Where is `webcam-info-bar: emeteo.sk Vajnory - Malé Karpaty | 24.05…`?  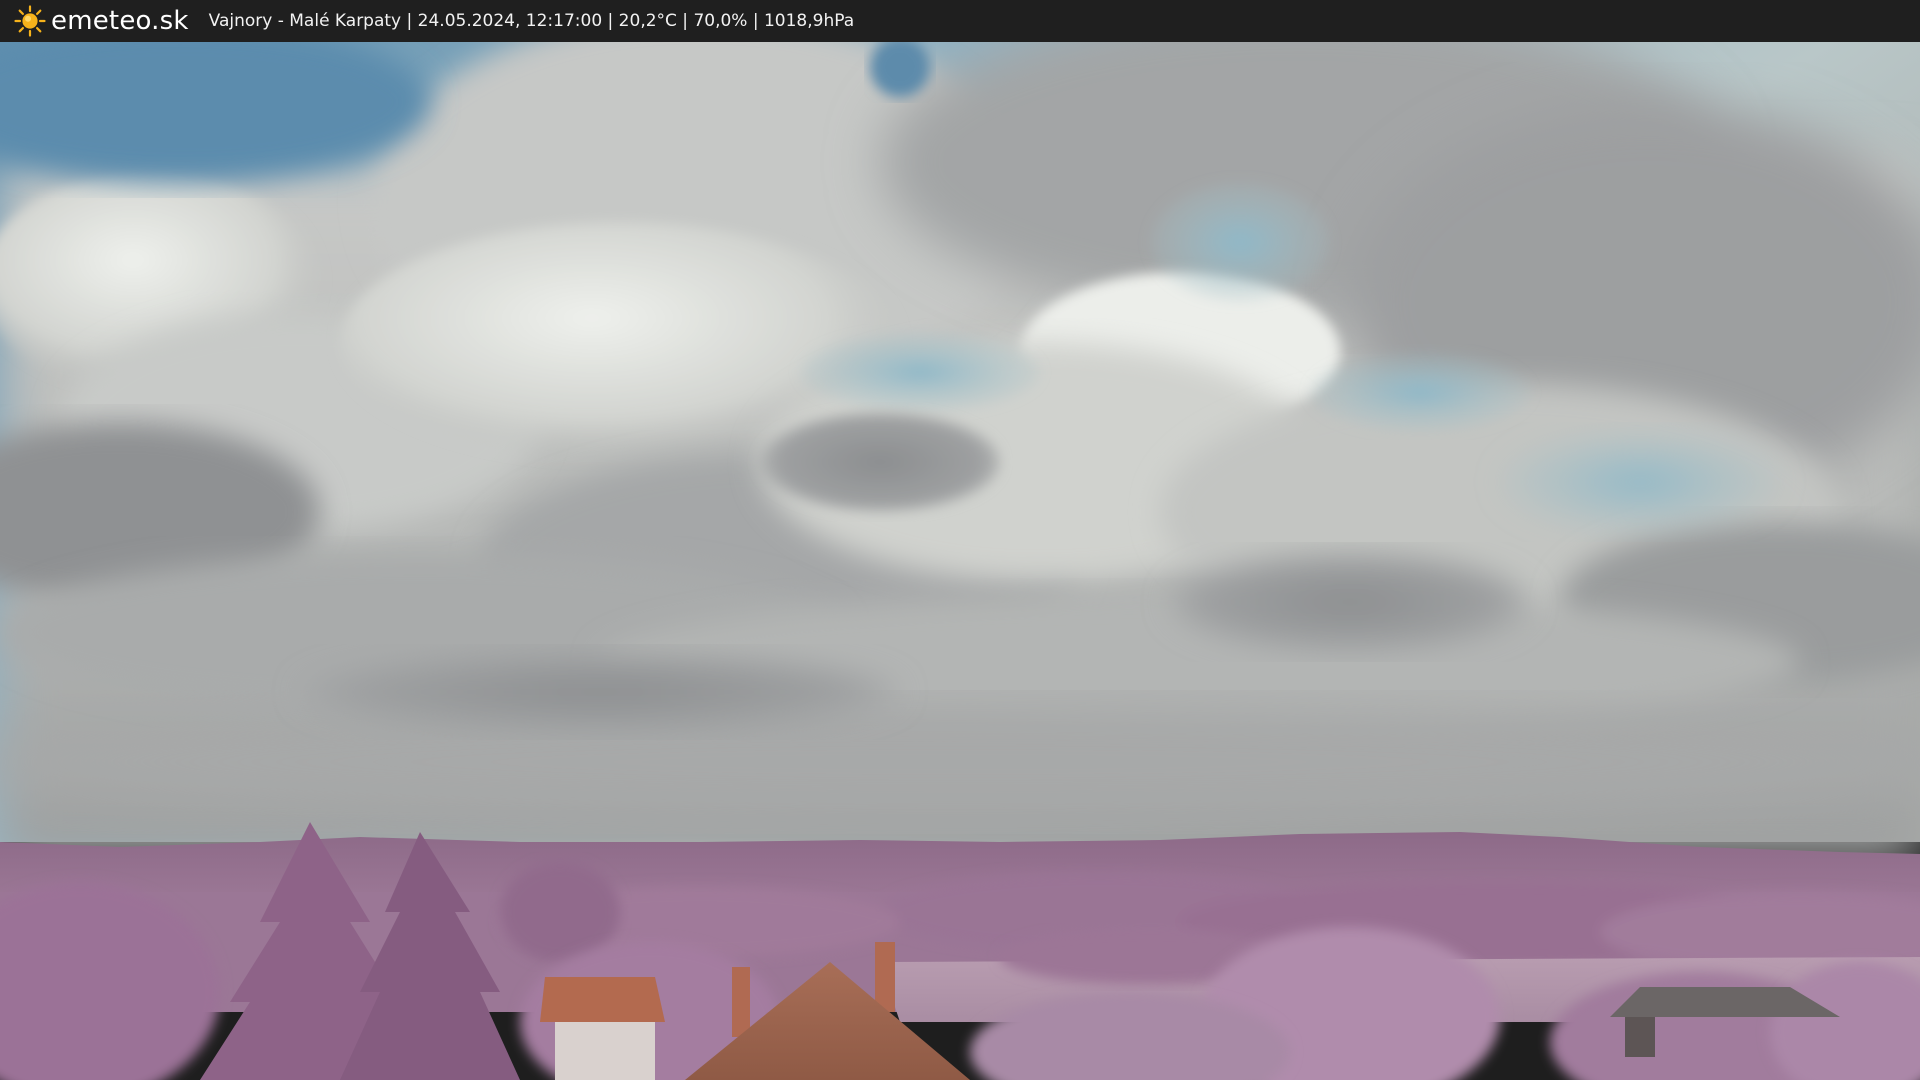 webcam-info-bar: emeteo.sk Vajnory - Malé Karpaty | 24.05… is located at coordinates (960, 21).